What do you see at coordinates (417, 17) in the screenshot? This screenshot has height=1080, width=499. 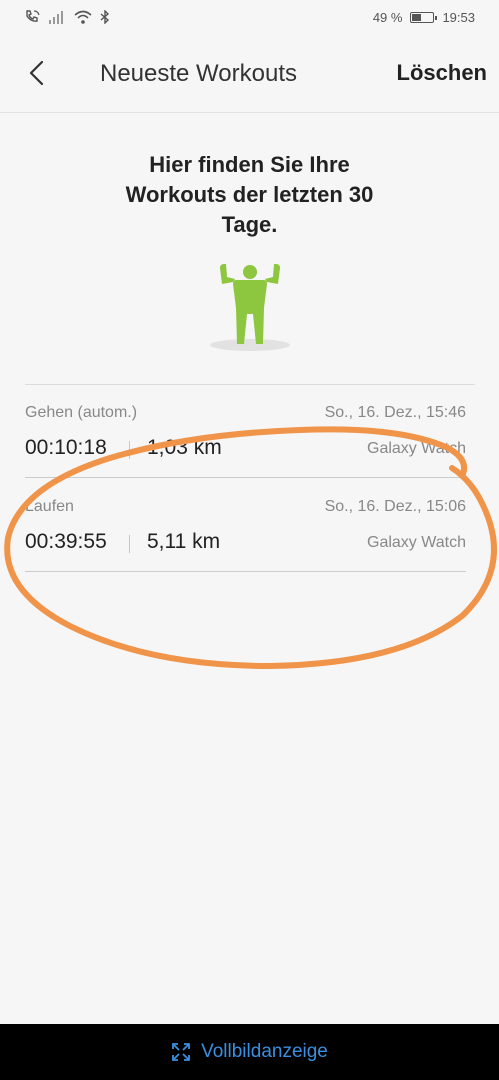 I see `battery-fill` at bounding box center [417, 17].